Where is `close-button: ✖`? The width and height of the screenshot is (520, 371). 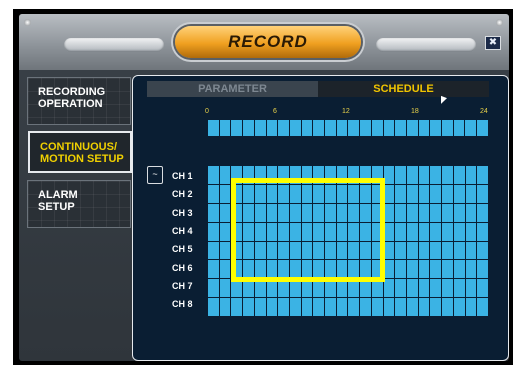
close-button: ✖ is located at coordinates (493, 43).